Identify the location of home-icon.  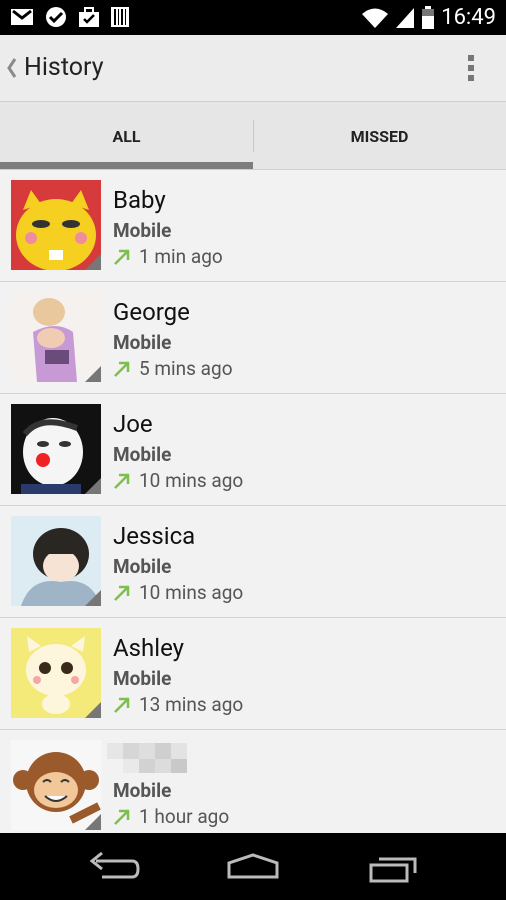
(253, 867).